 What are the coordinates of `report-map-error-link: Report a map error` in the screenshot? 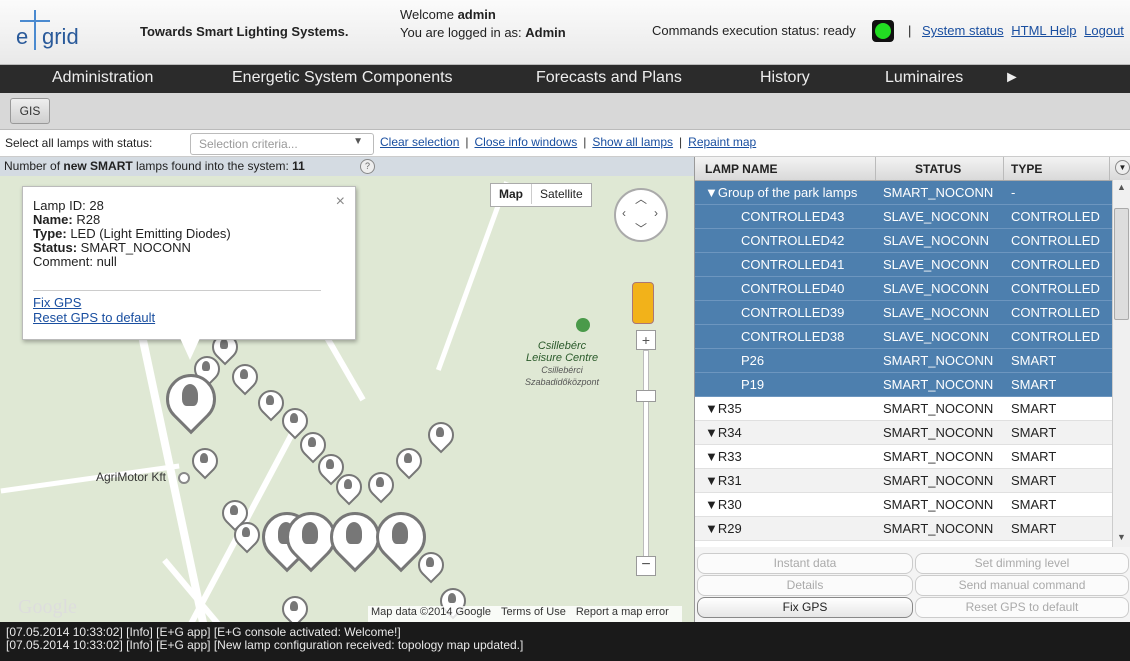 It's located at (622, 612).